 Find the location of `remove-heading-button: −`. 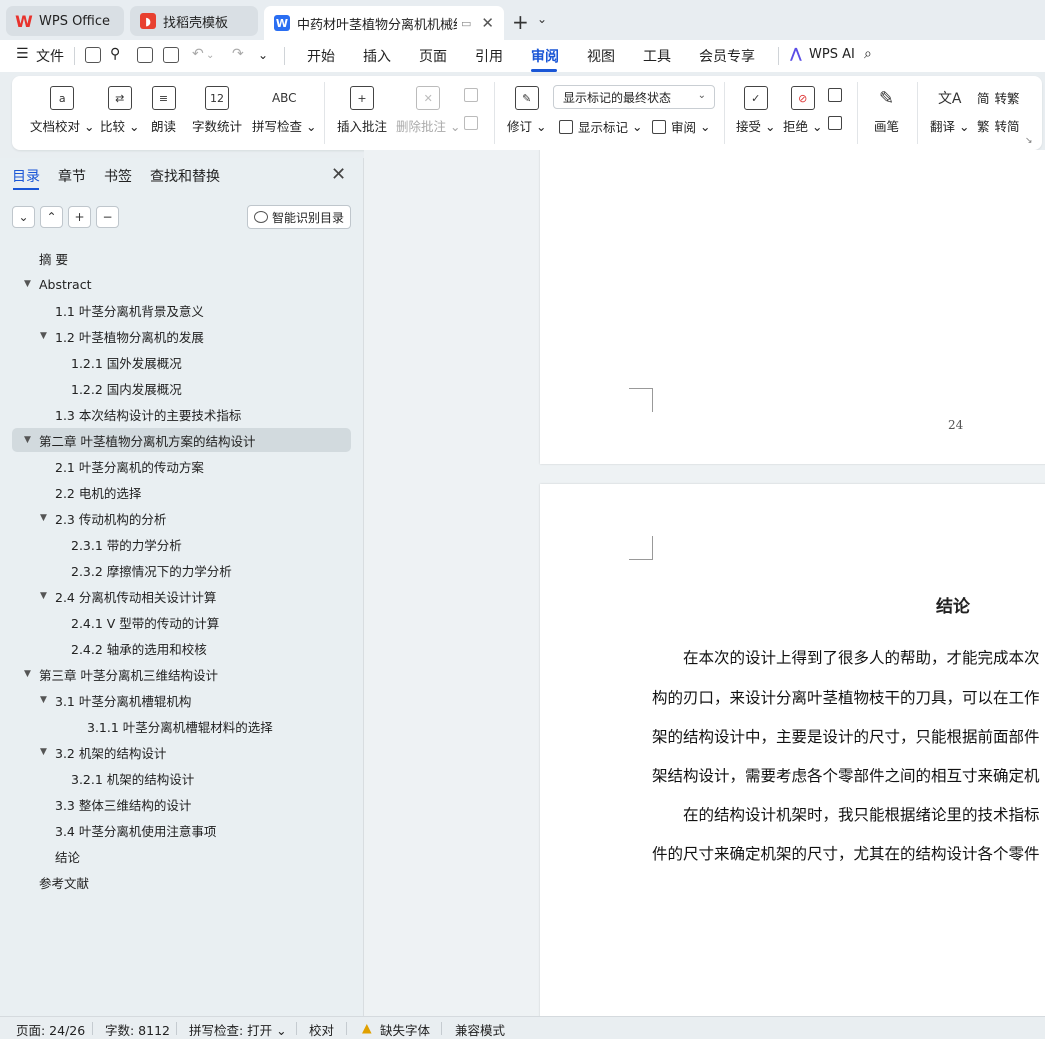

remove-heading-button: − is located at coordinates (107, 217).